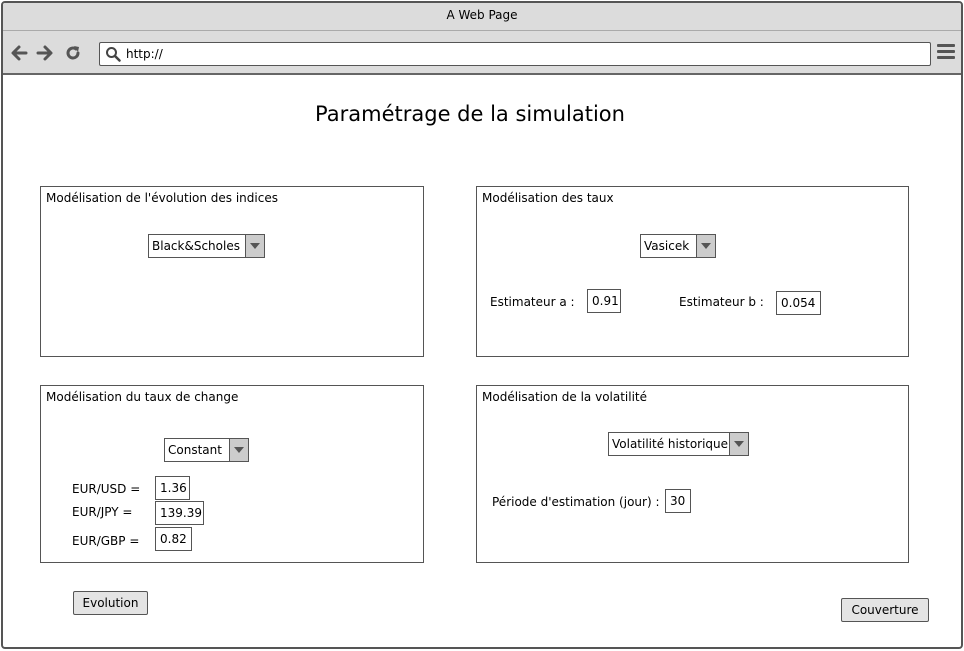  I want to click on taux-model-select: Vasicek, so click(678, 246).